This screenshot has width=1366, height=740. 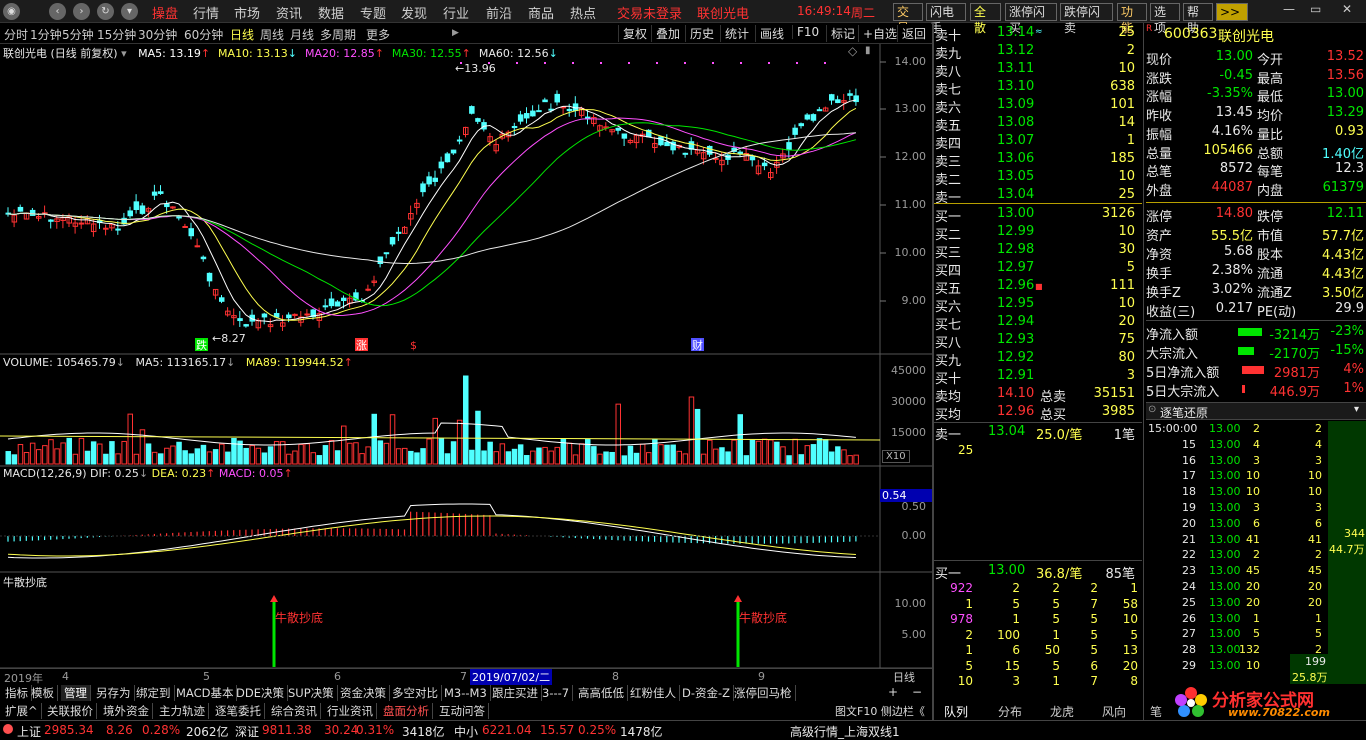 I want to click on right-tab-2: 龙虎, so click(x=1062, y=711).